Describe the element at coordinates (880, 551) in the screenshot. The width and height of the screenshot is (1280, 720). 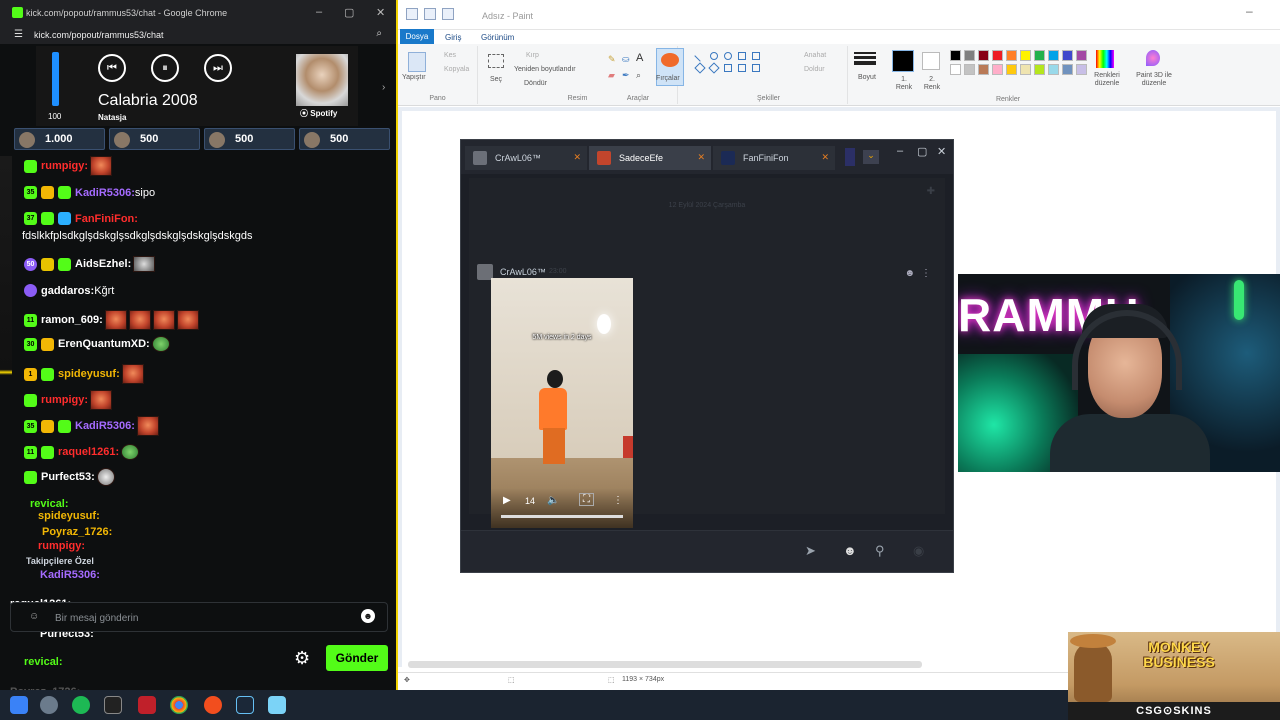
I see `attach-icon: ⚲` at that location.